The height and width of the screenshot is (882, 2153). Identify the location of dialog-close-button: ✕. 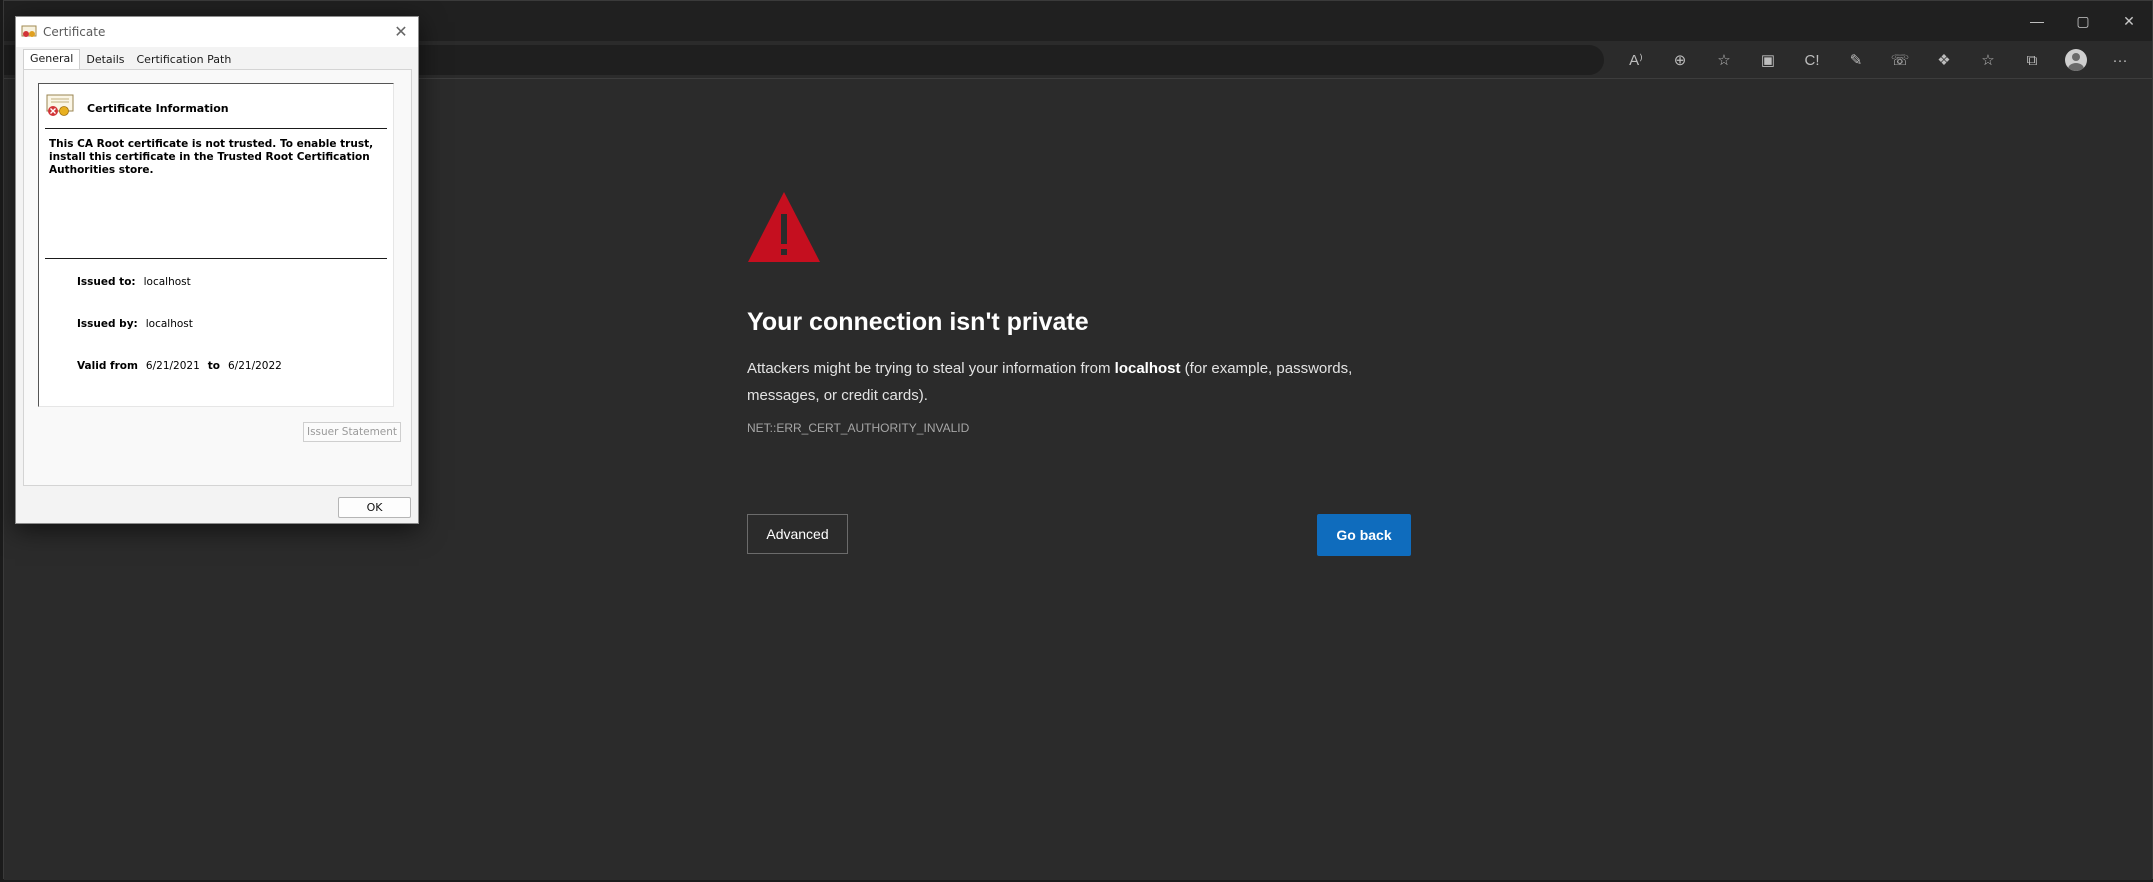
(401, 32).